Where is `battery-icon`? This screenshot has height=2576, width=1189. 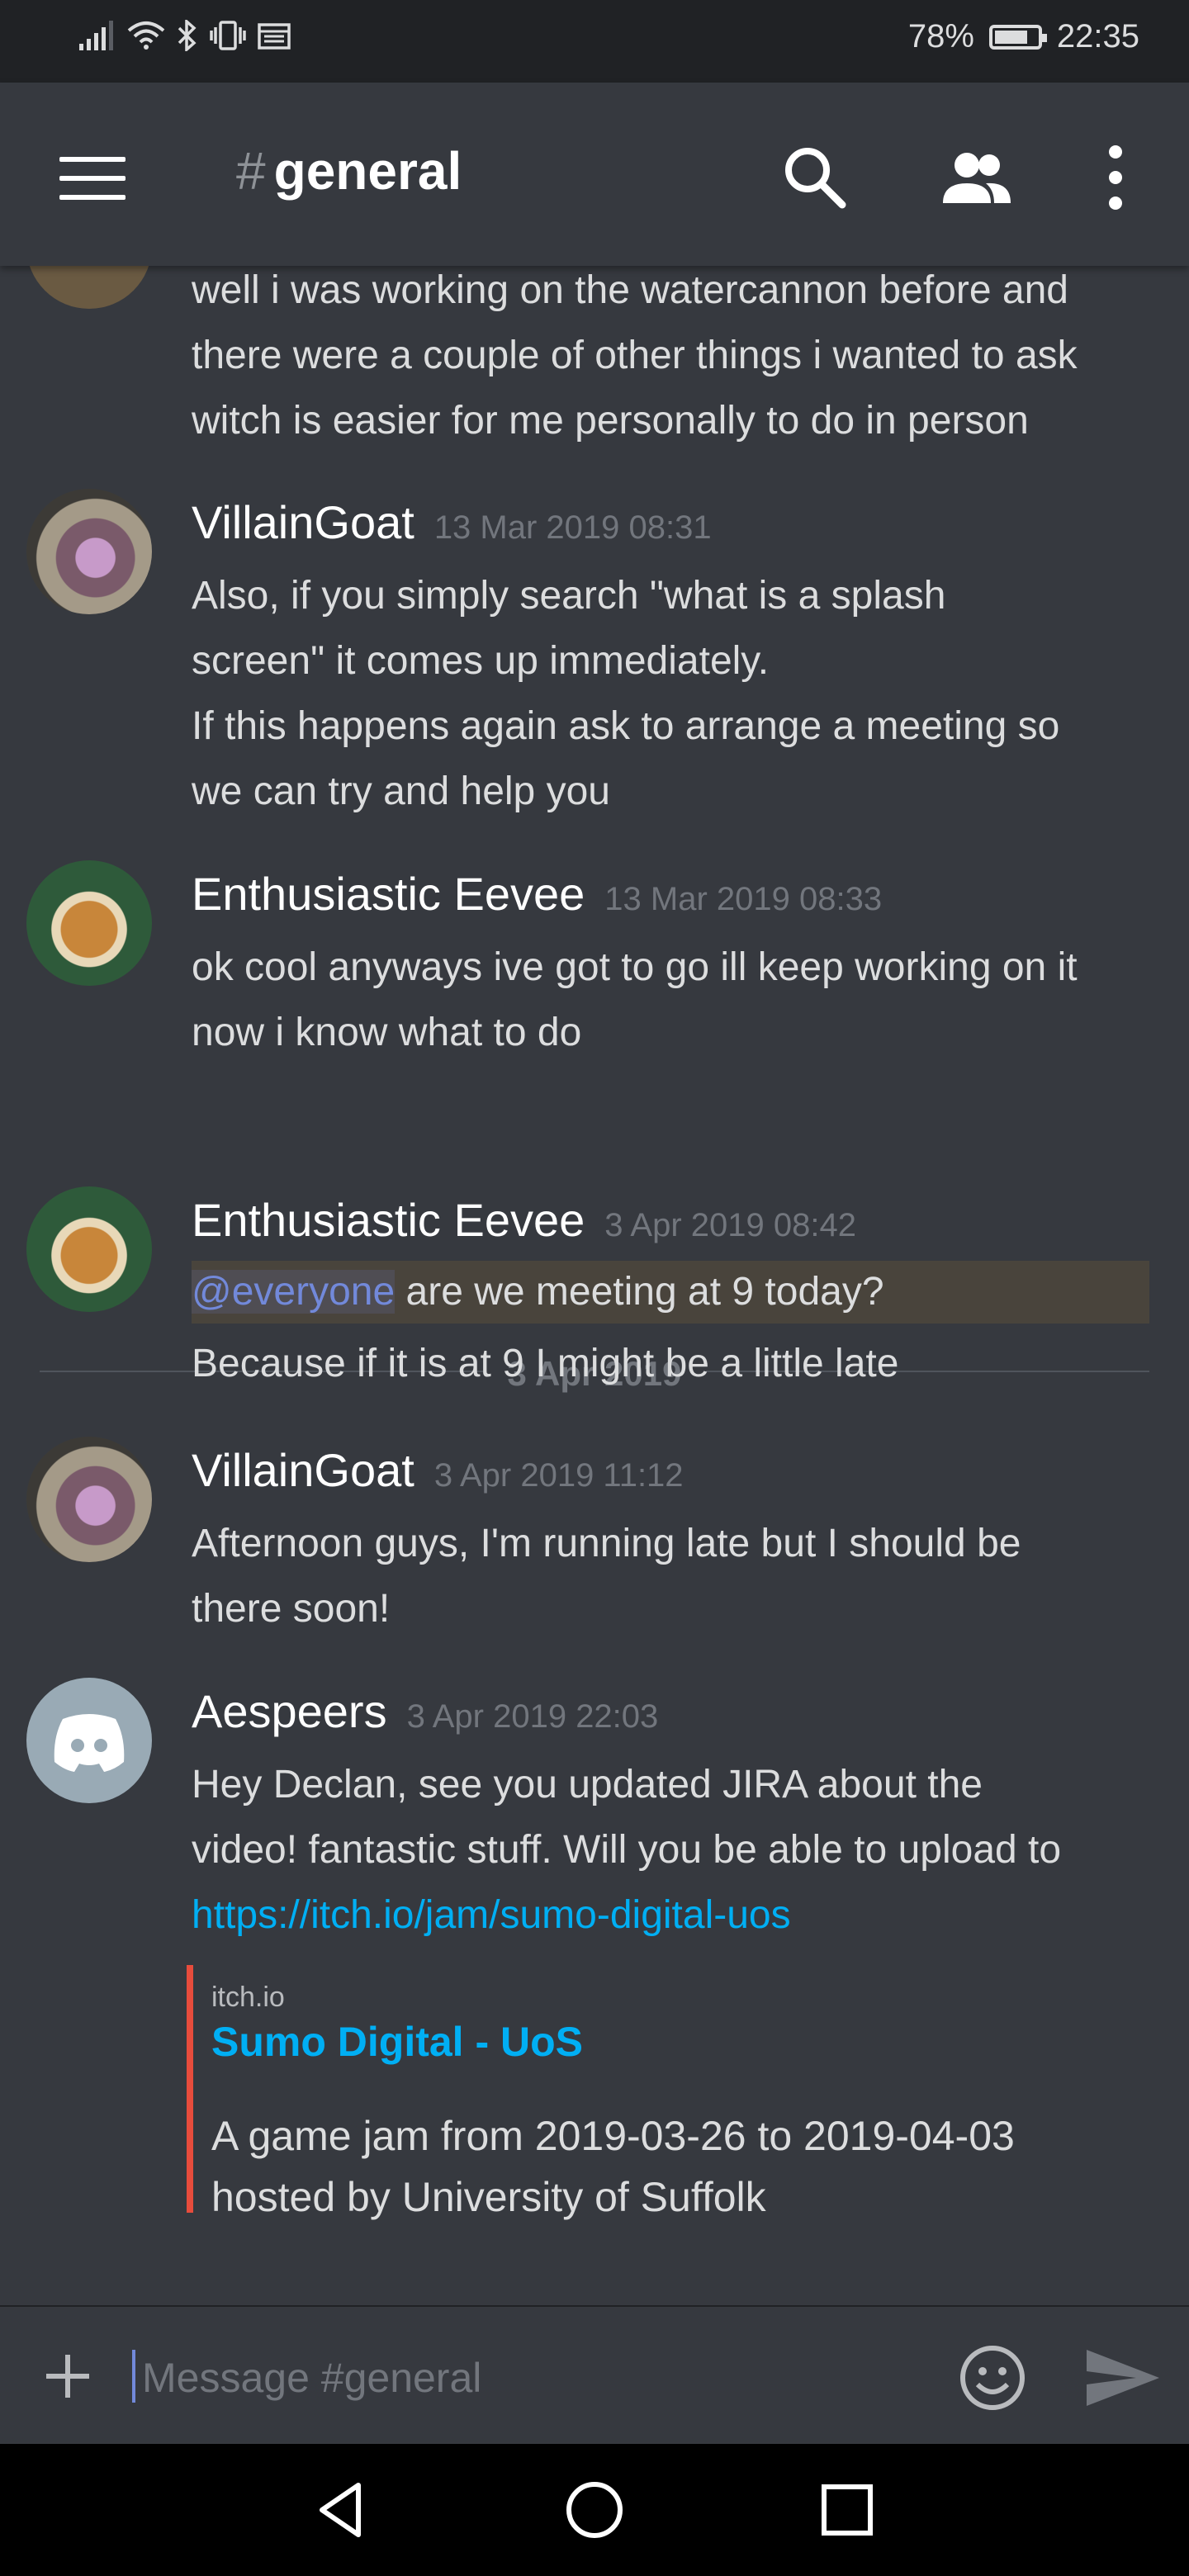
battery-icon is located at coordinates (1017, 37).